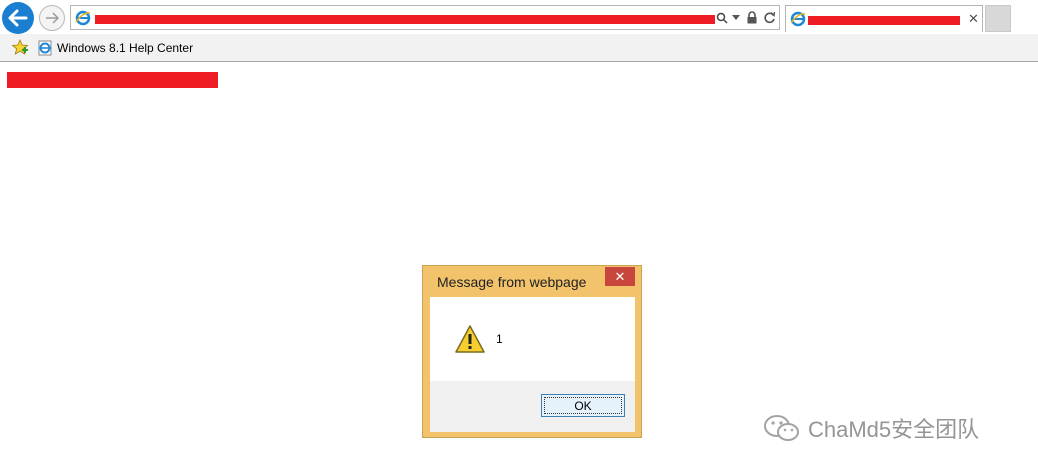 Image resolution: width=1038 pixels, height=472 pixels. Describe the element at coordinates (499, 339) in the screenshot. I see `dialog-message: 1` at that location.